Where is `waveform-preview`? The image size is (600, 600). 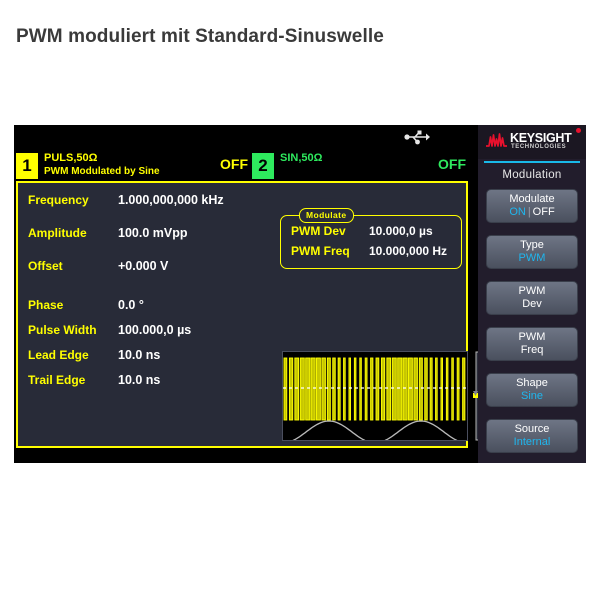
waveform-preview is located at coordinates (375, 396).